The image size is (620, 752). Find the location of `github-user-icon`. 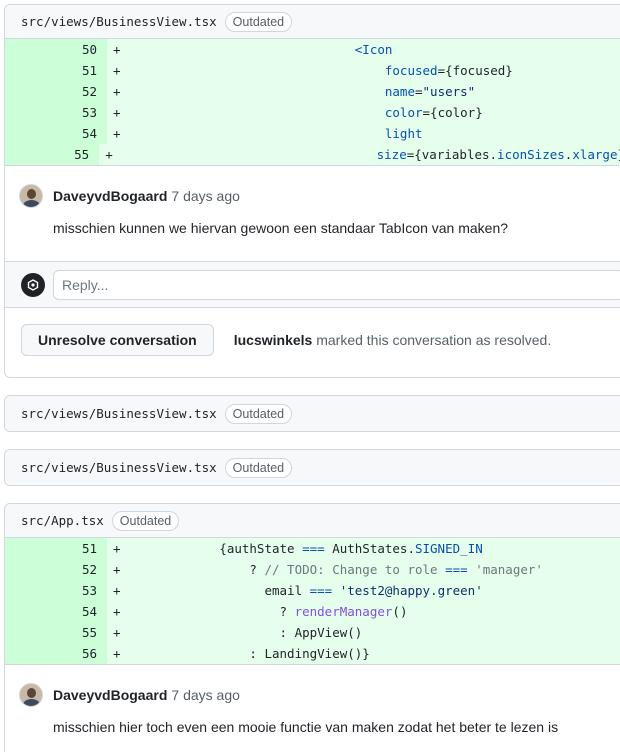

github-user-icon is located at coordinates (33, 284).